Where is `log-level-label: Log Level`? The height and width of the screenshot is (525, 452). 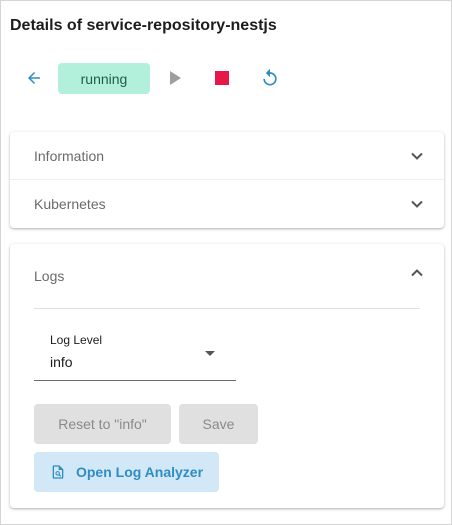
log-level-label: Log Level is located at coordinates (76, 340).